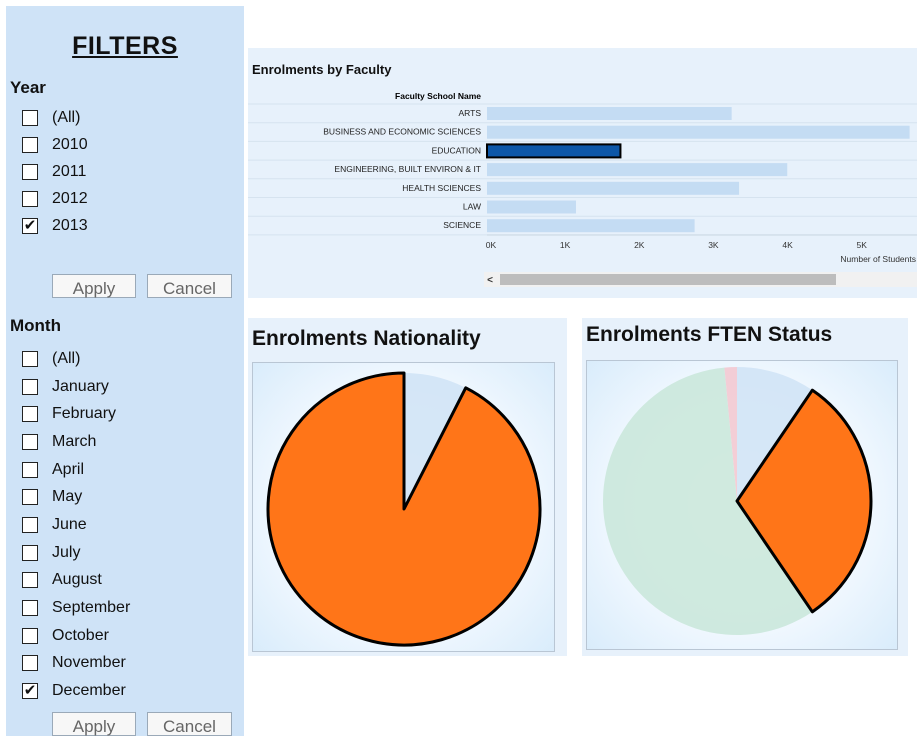 This screenshot has width=917, height=739. I want to click on x-tick-label: 4K, so click(787, 245).